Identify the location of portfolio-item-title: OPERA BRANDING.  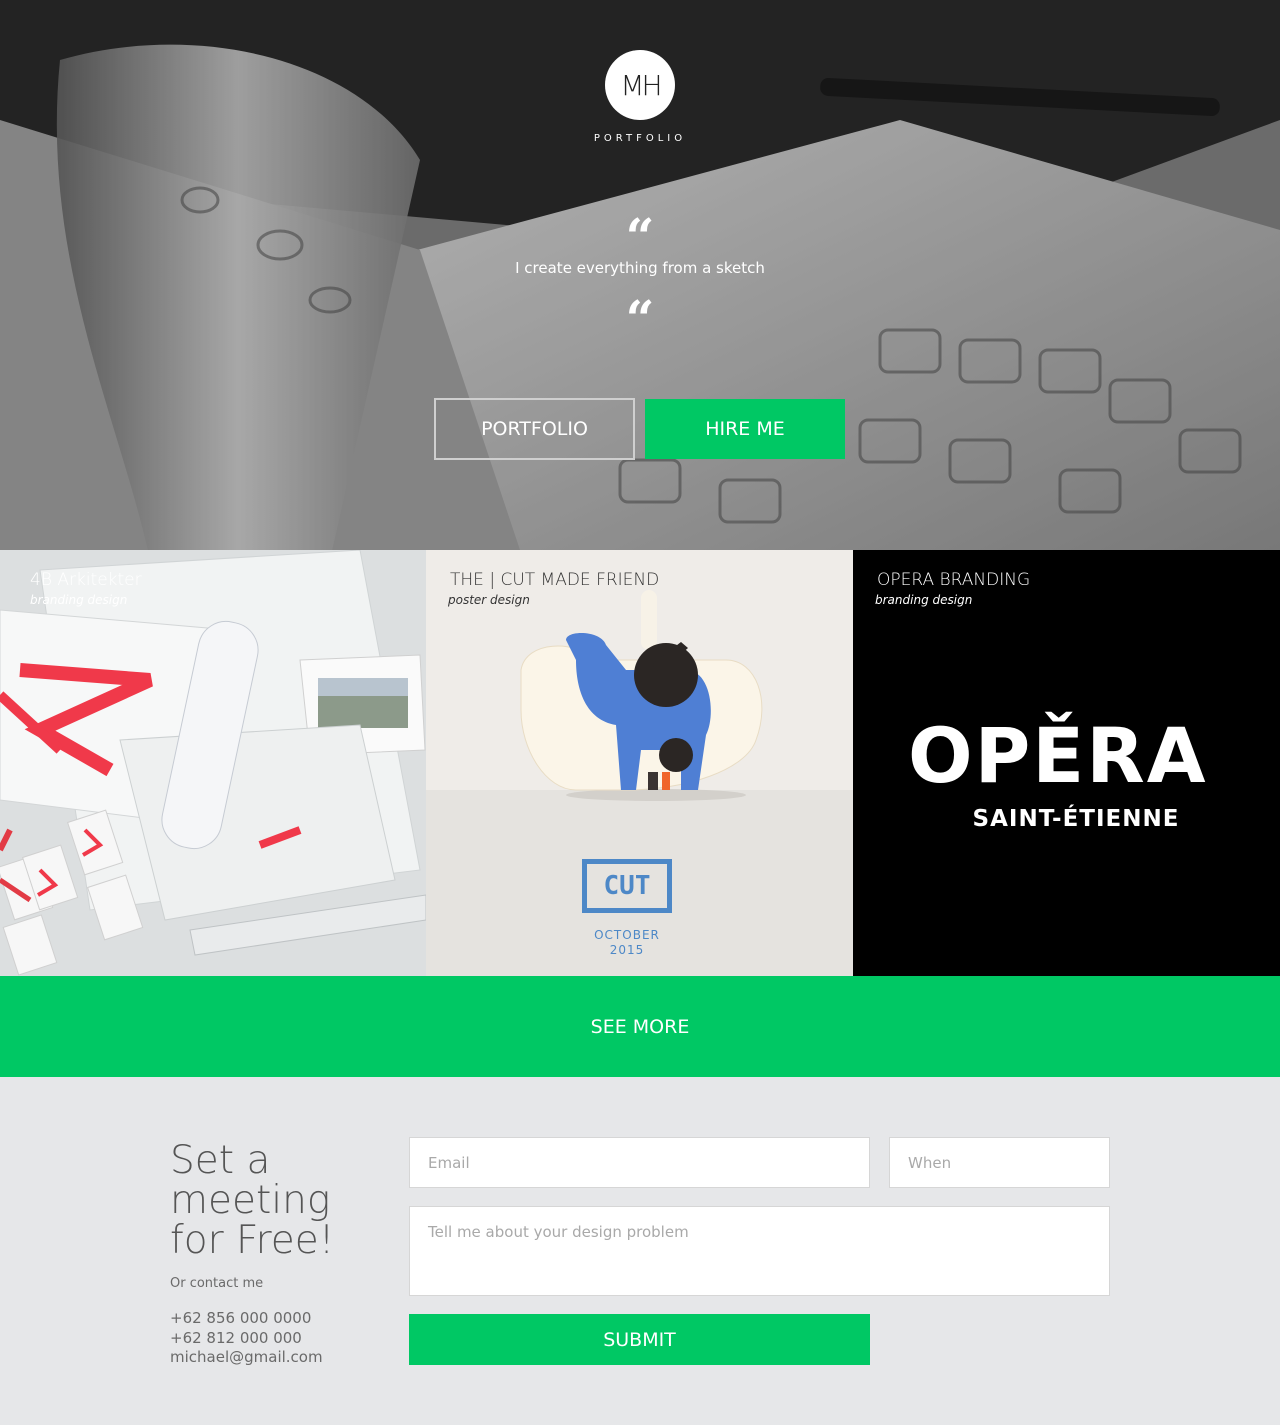
(954, 580).